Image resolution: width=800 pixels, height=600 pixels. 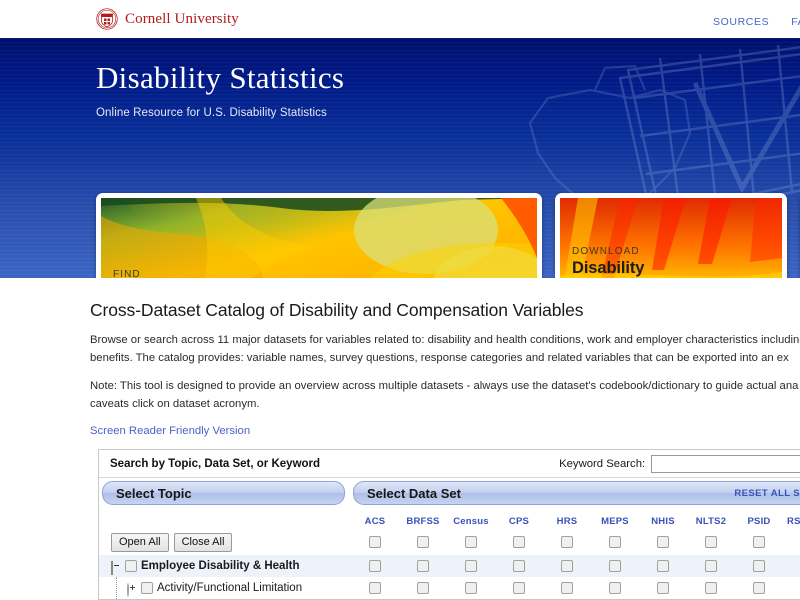 I want to click on table-row: Activity/Functional Limitation, so click(x=225, y=588).